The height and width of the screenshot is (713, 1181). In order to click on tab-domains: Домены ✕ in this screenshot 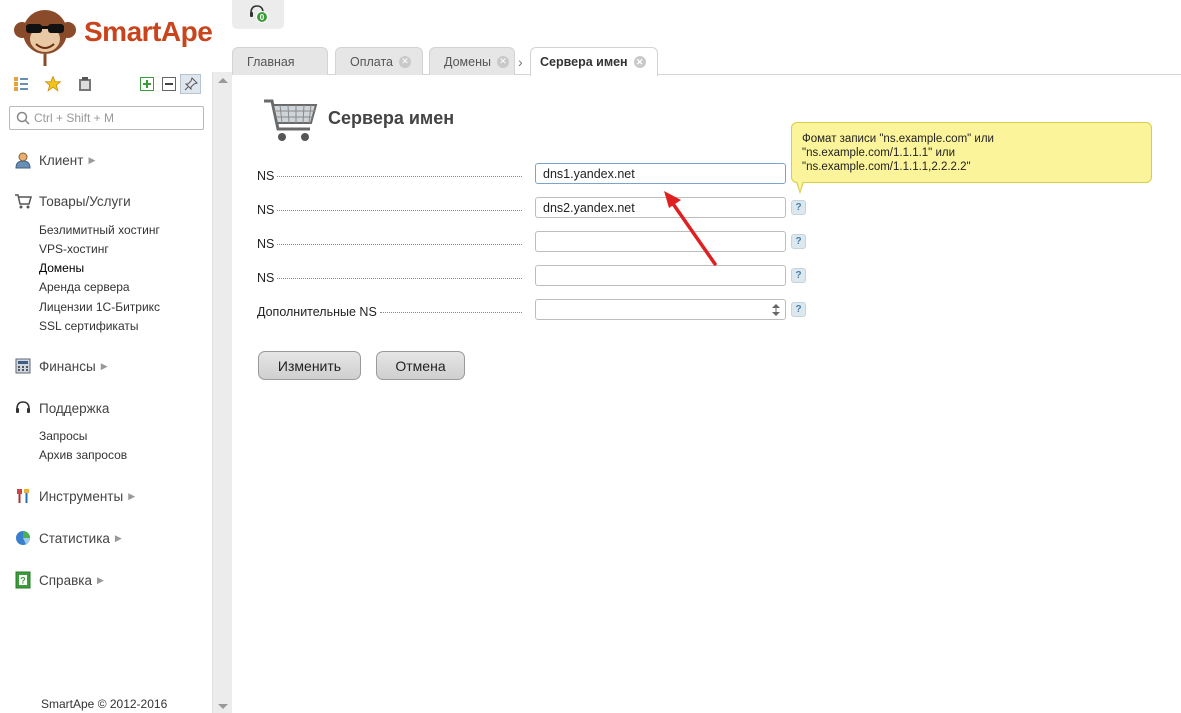, I will do `click(472, 61)`.